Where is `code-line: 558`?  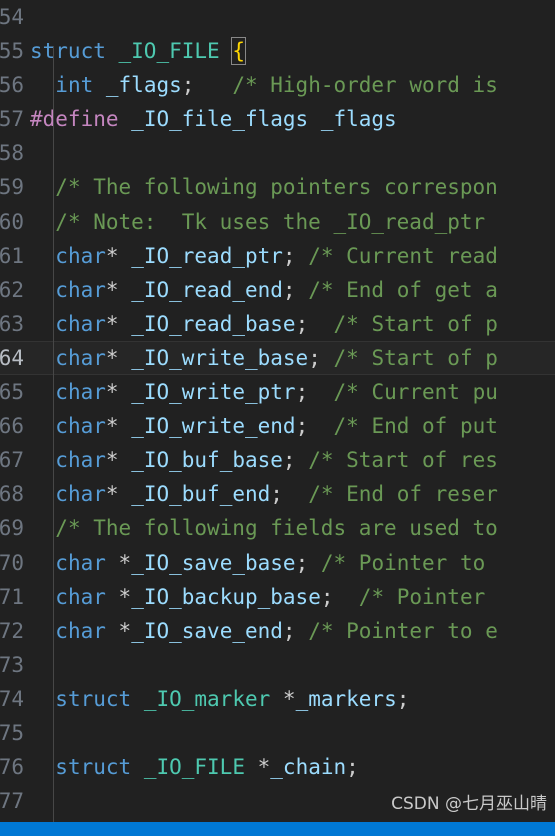 code-line: 558 is located at coordinates (277, 153).